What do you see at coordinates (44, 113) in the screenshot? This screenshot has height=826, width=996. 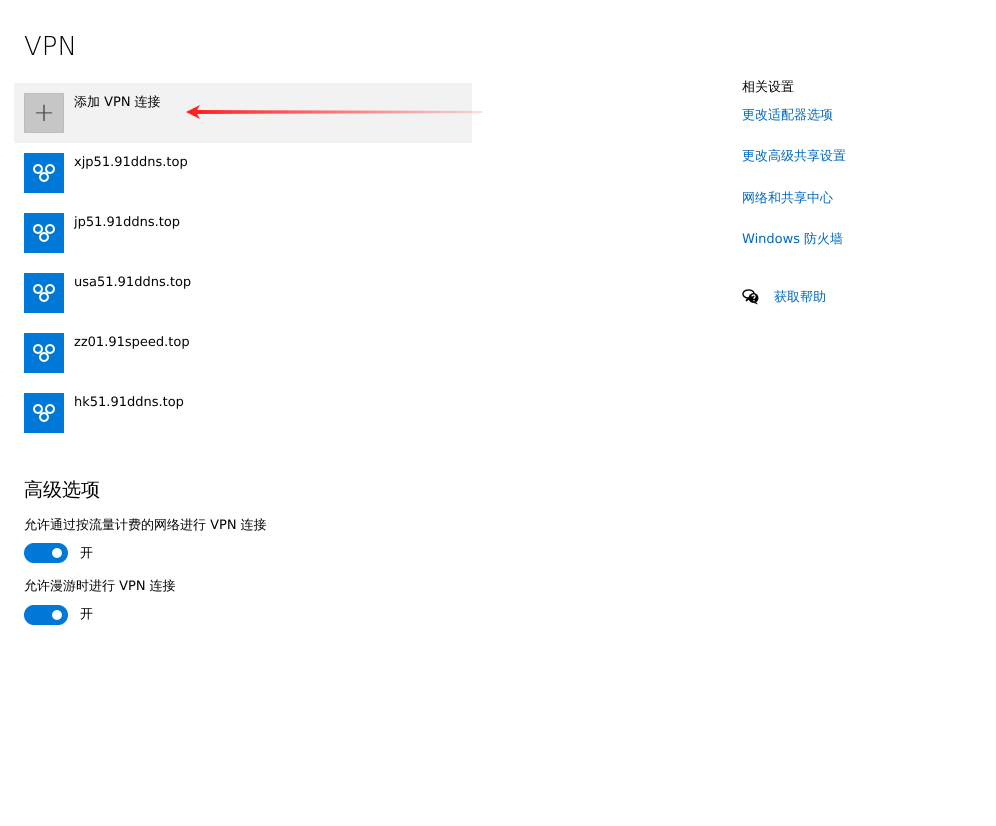 I see `plus-icon: +` at bounding box center [44, 113].